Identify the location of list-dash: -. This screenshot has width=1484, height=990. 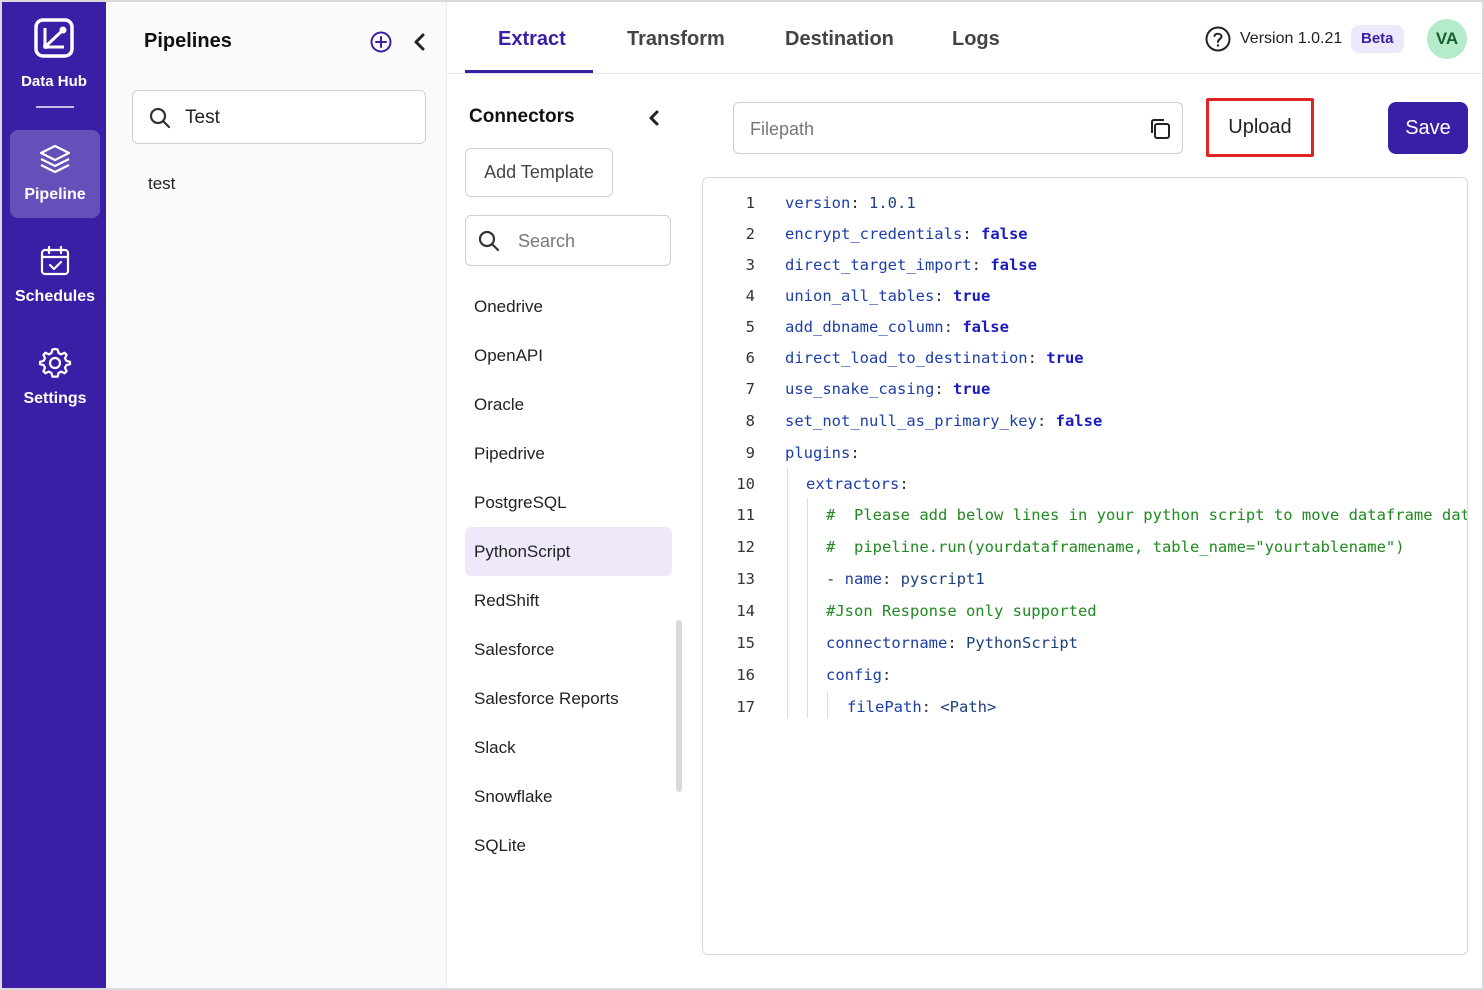
(835, 579).